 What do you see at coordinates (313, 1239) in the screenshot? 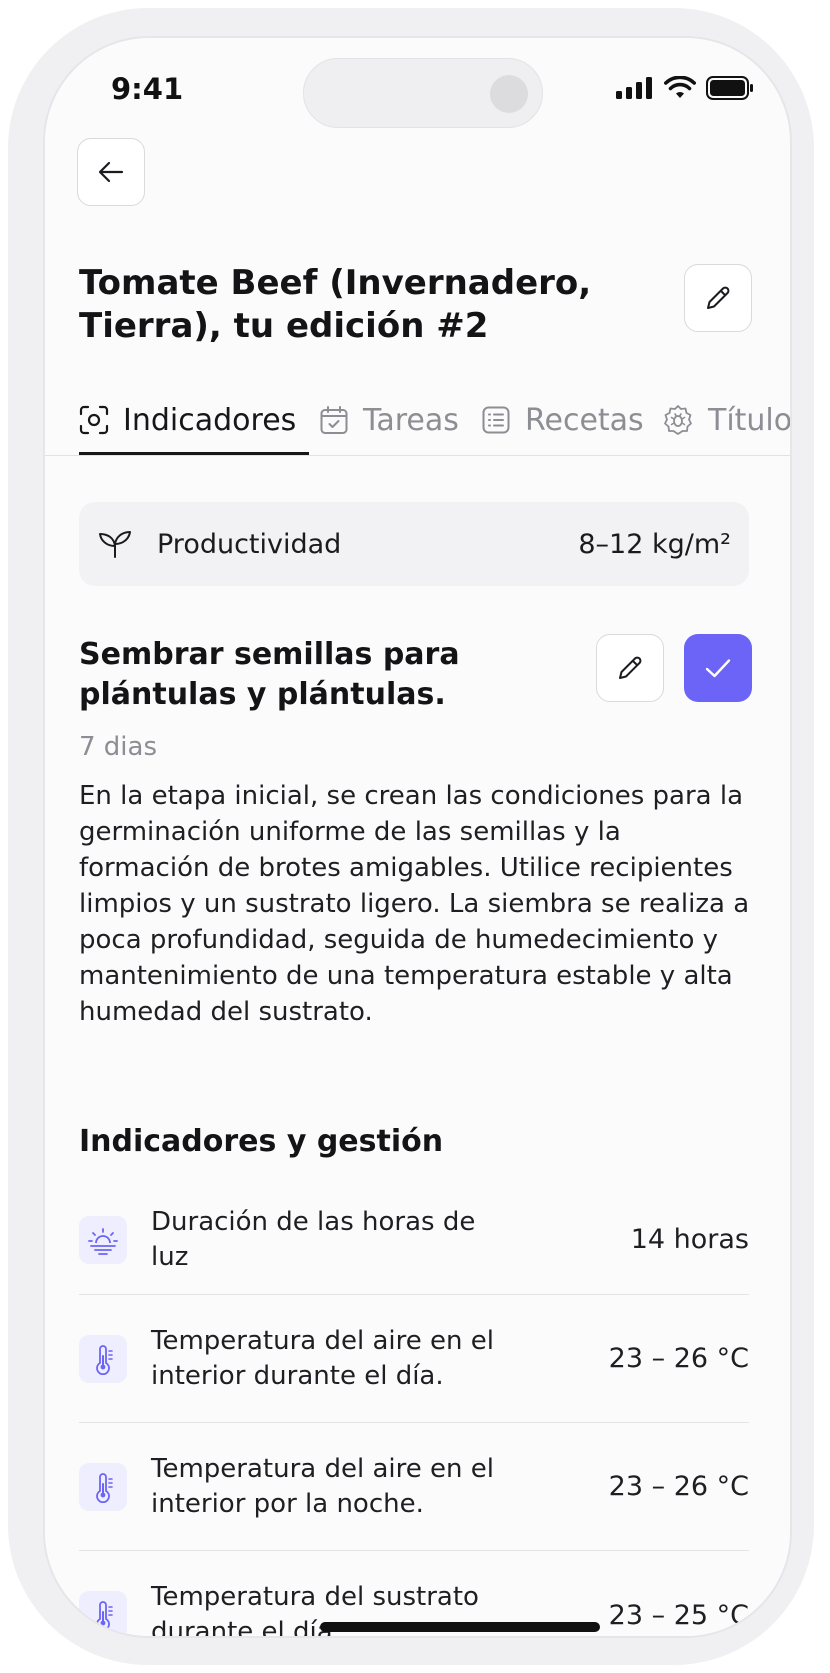
I see `indicator-label: Duración de las horas de luz` at bounding box center [313, 1239].